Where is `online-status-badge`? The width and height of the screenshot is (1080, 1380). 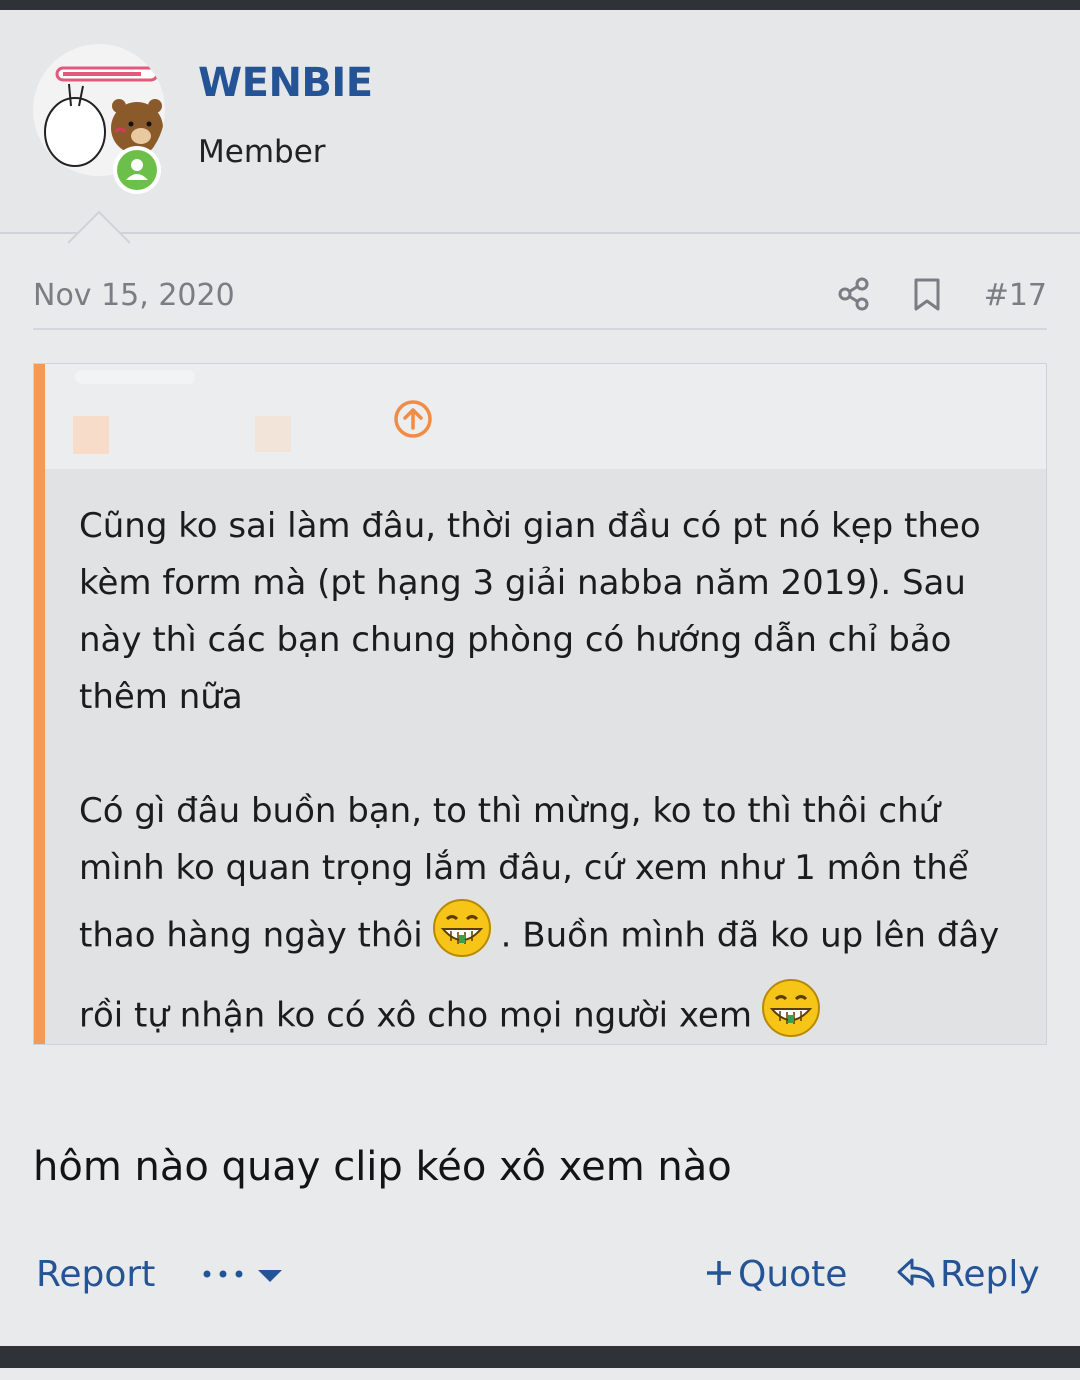 online-status-badge is located at coordinates (137, 170).